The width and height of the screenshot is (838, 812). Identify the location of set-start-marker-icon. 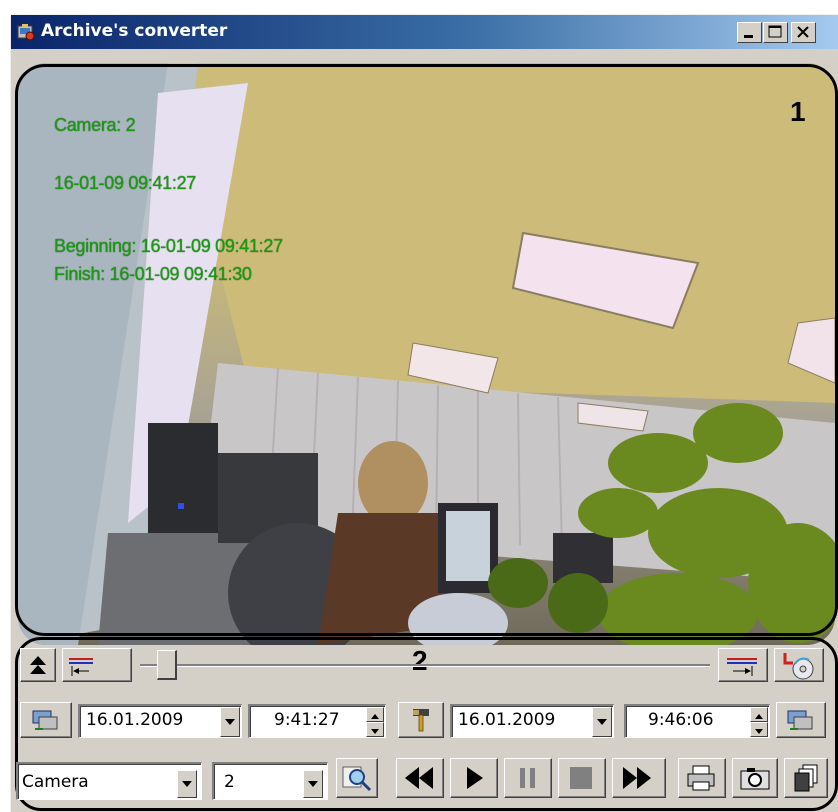
(81, 667).